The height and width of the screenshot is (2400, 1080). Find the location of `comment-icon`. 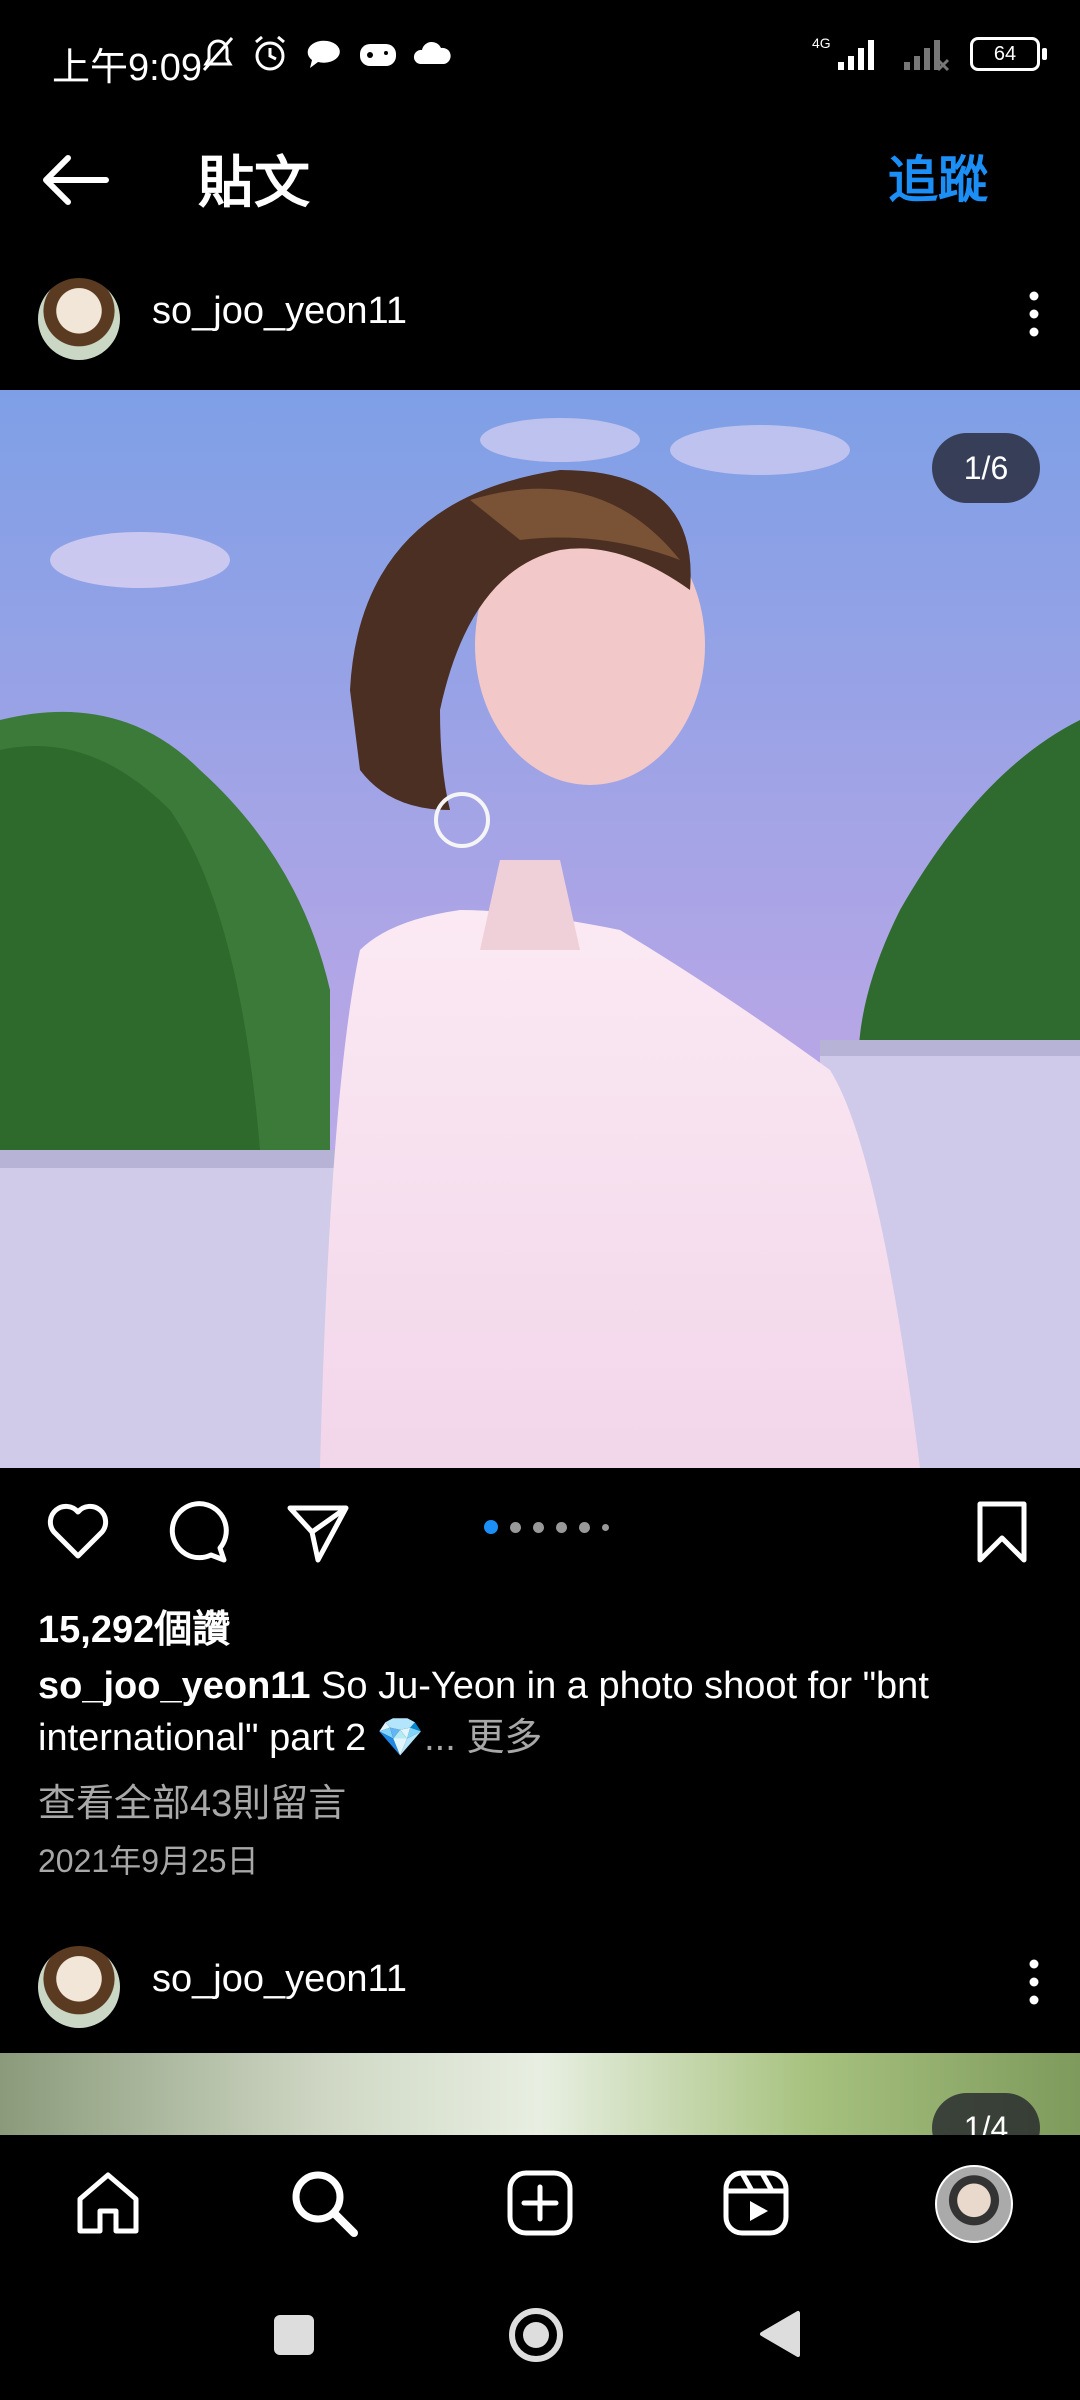

comment-icon is located at coordinates (198, 1532).